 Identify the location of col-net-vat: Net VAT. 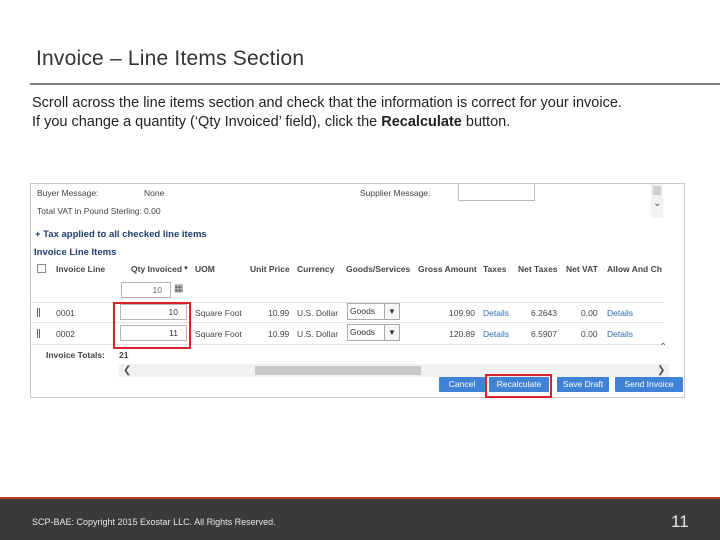
(582, 269).